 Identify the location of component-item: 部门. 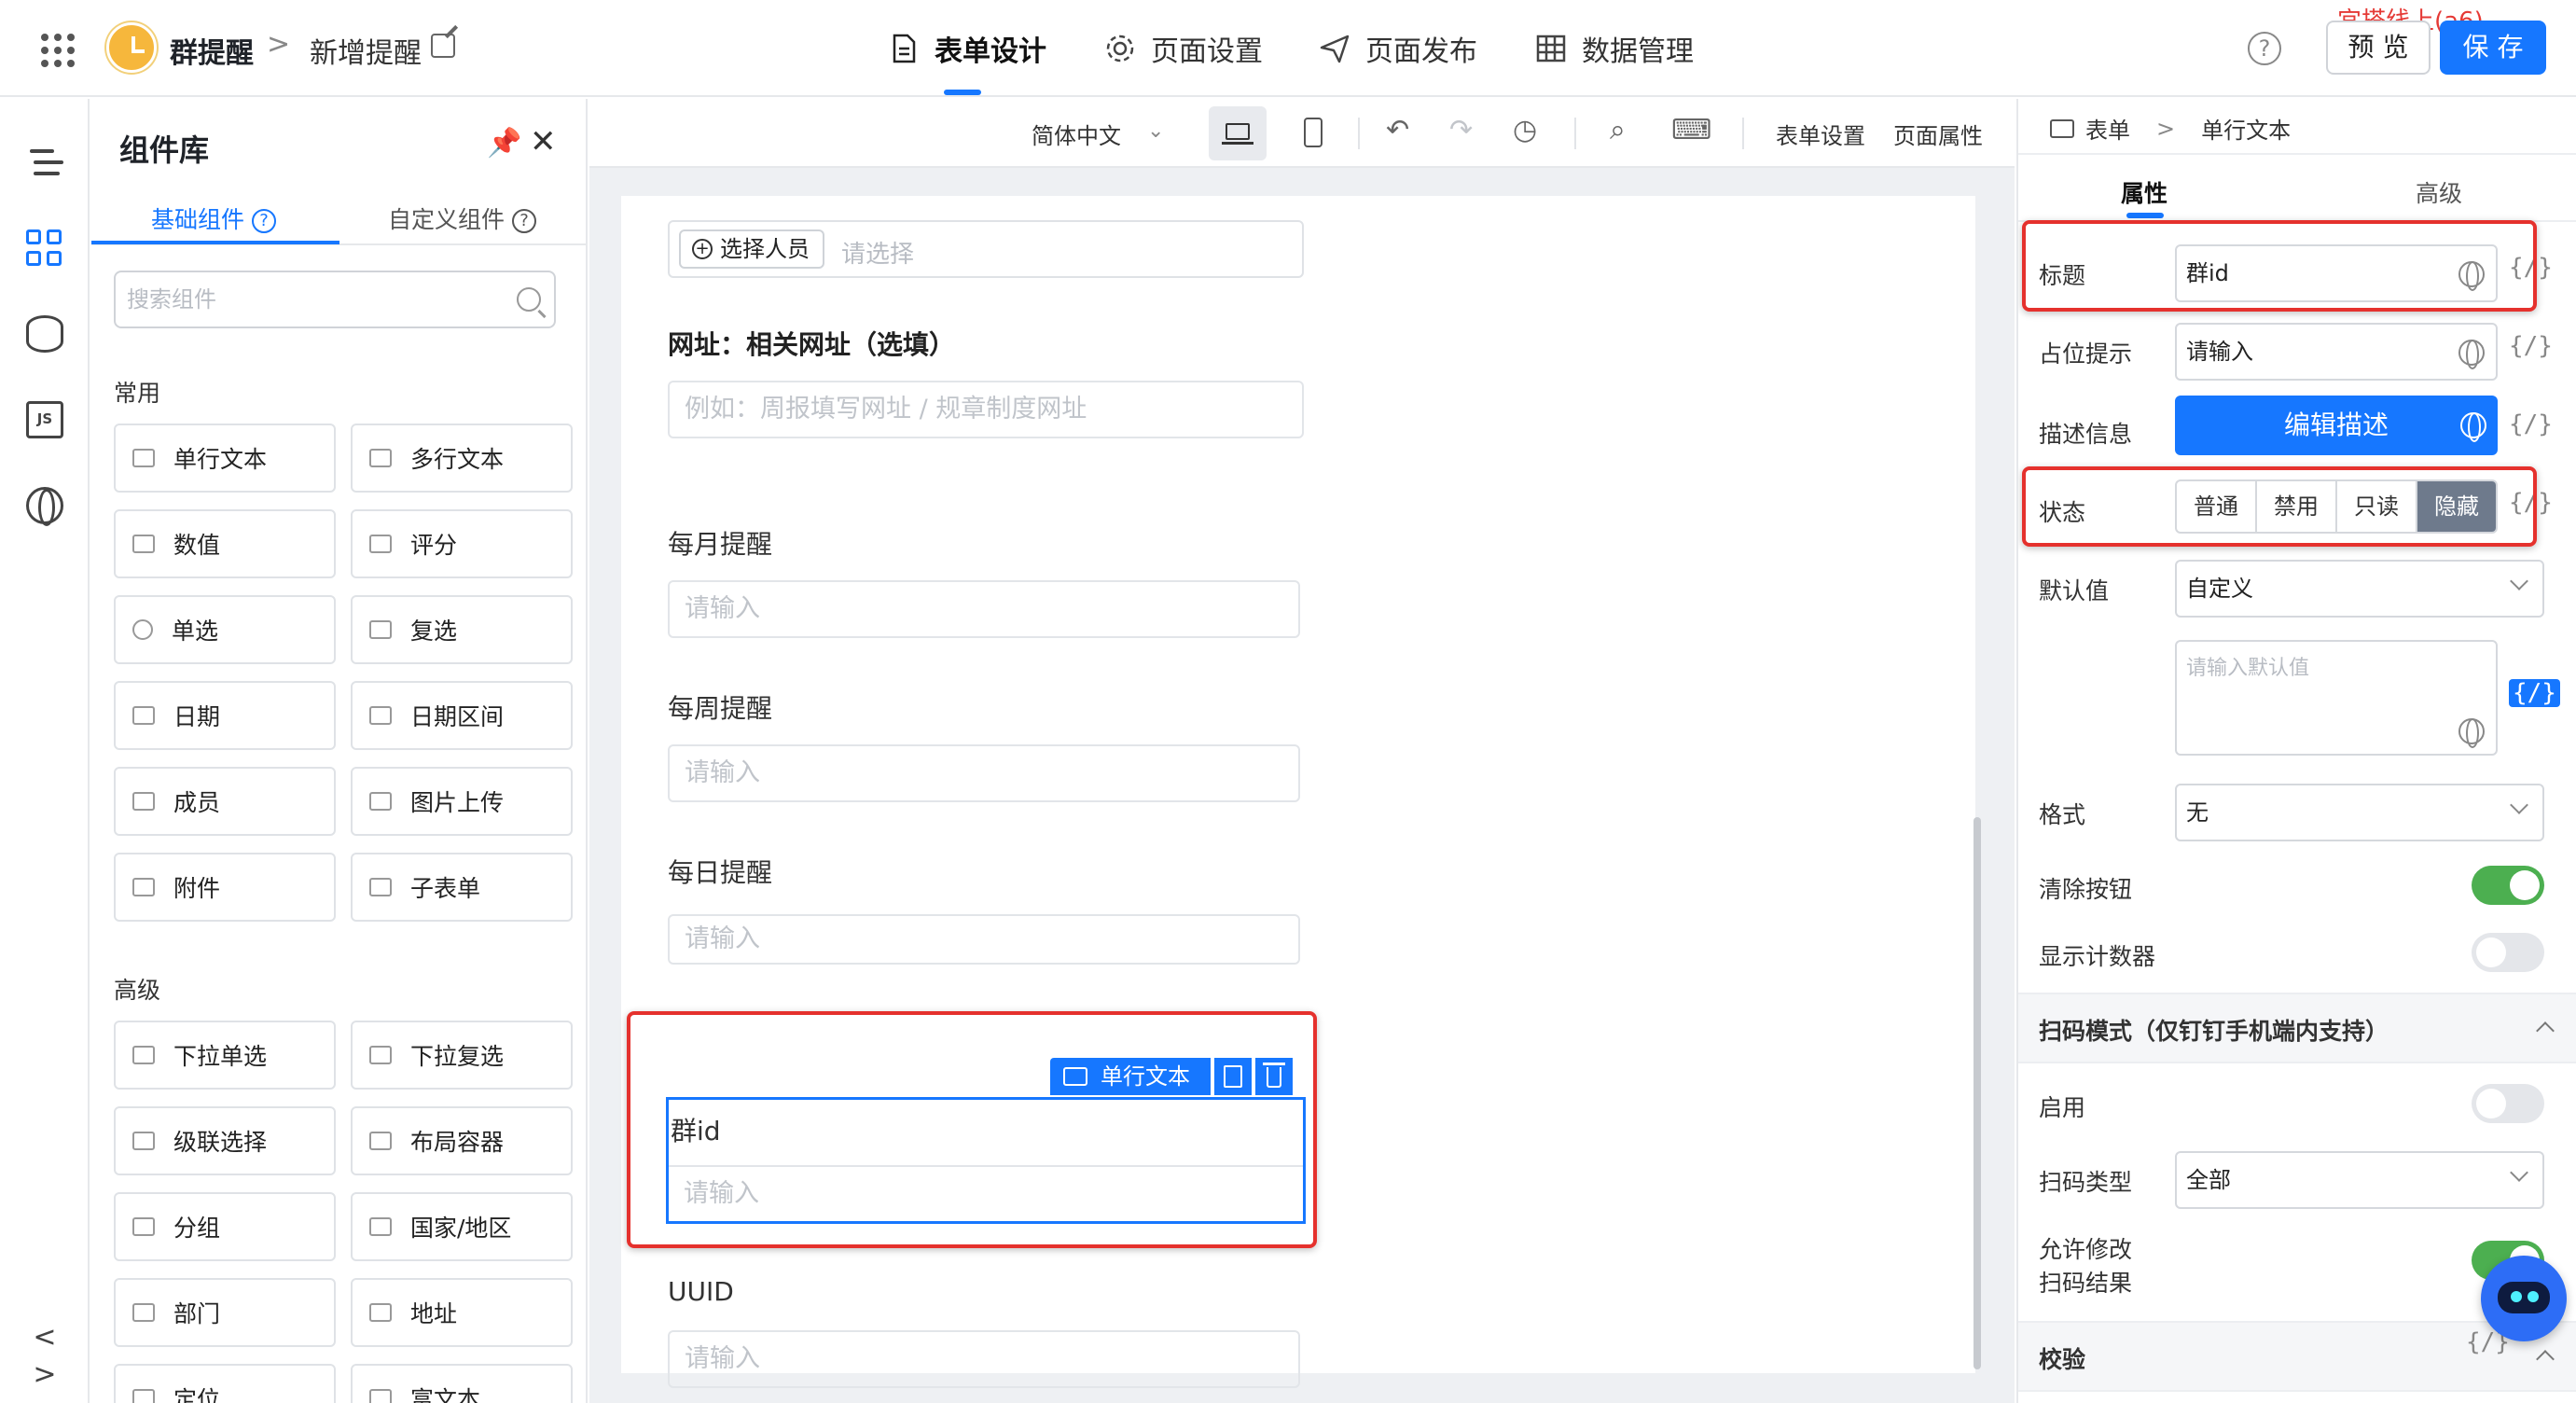
(225, 1312).